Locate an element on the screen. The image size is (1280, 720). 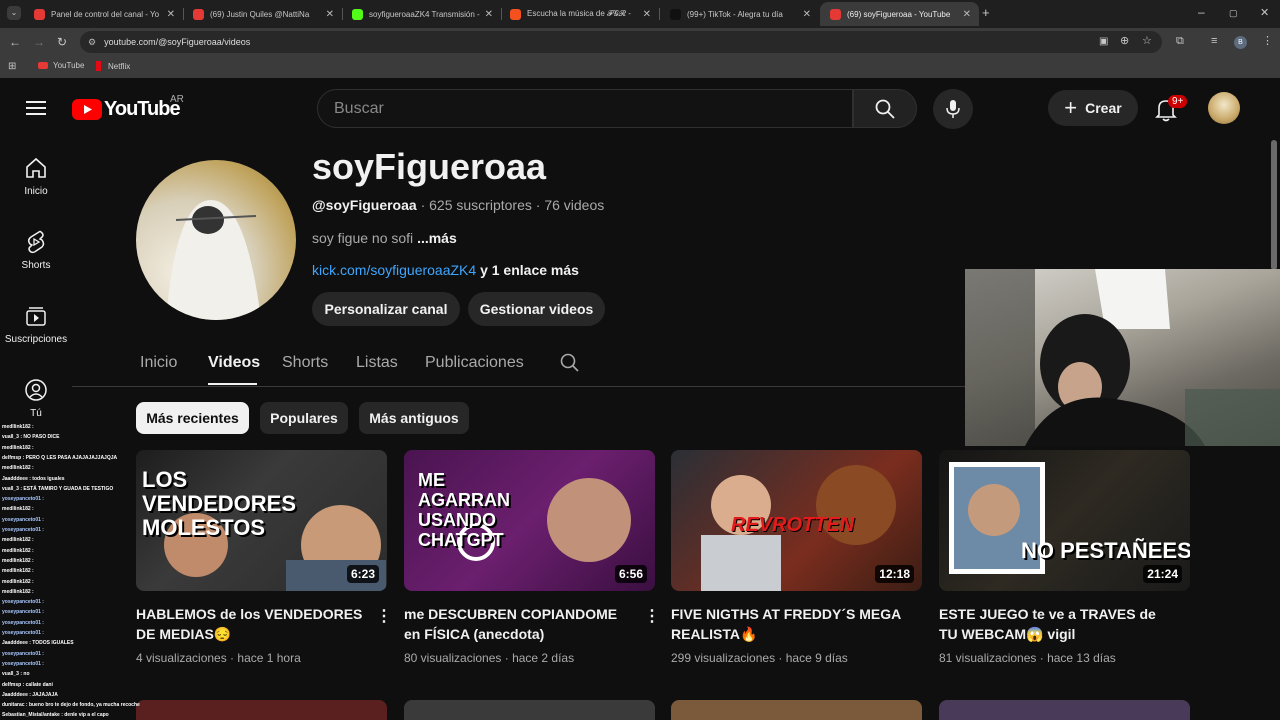
extensions-icon: ⧉ is located at coordinates (1180, 41).